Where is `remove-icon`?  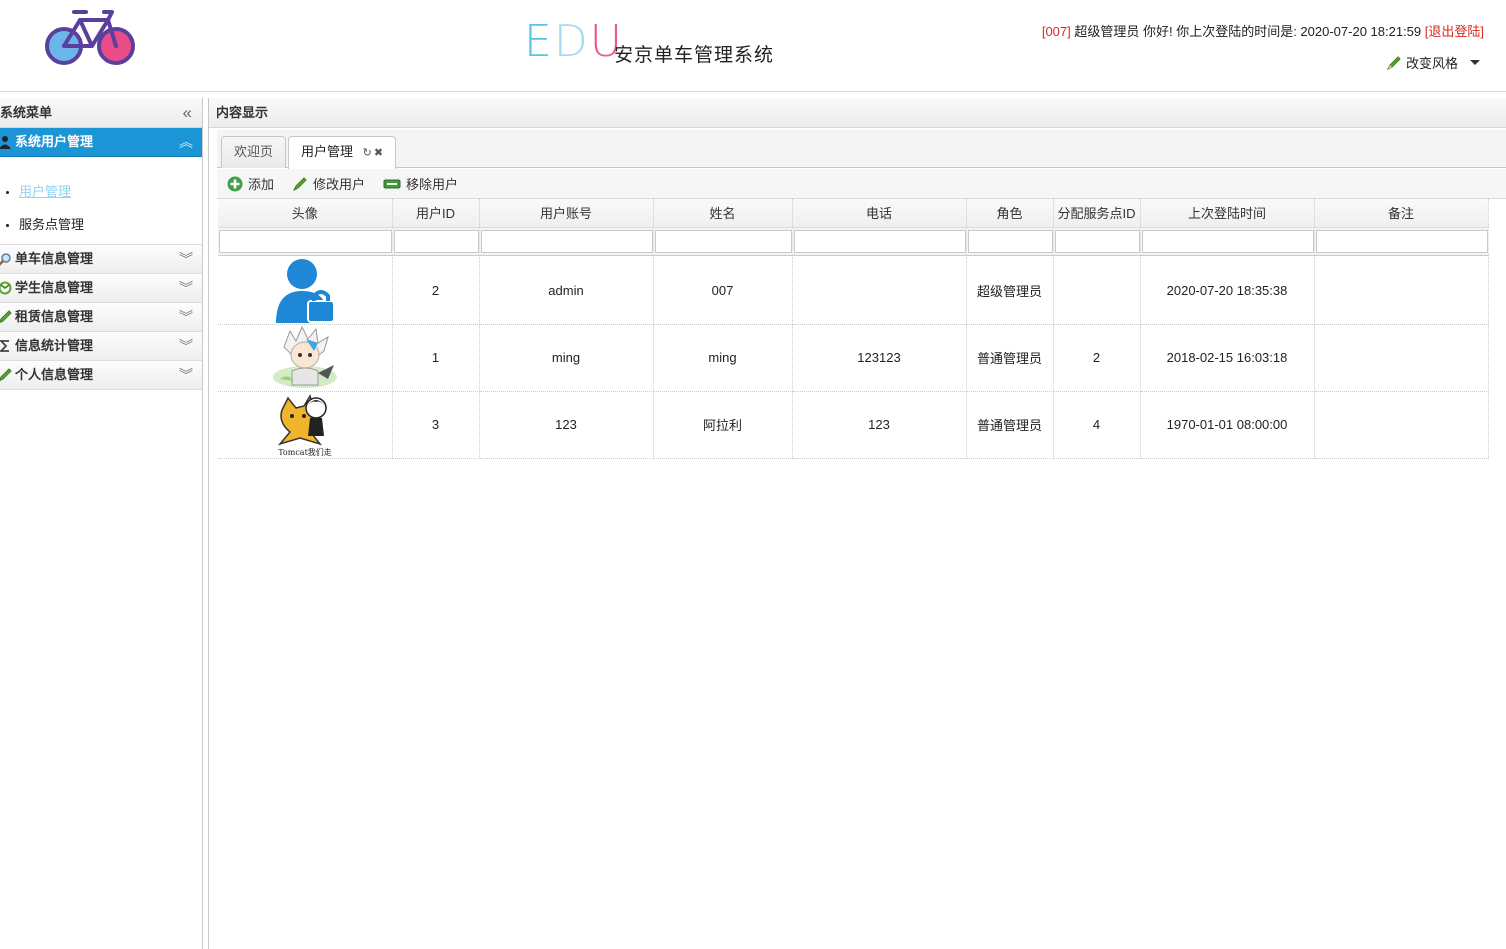 remove-icon is located at coordinates (392, 183).